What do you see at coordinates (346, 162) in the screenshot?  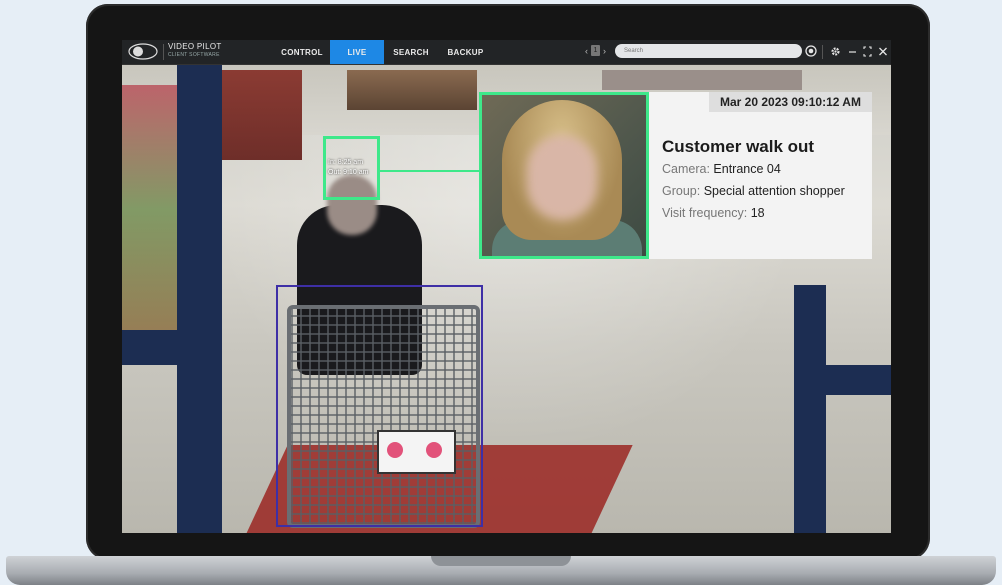 I see `face-in-time: In: 8:25 am` at bounding box center [346, 162].